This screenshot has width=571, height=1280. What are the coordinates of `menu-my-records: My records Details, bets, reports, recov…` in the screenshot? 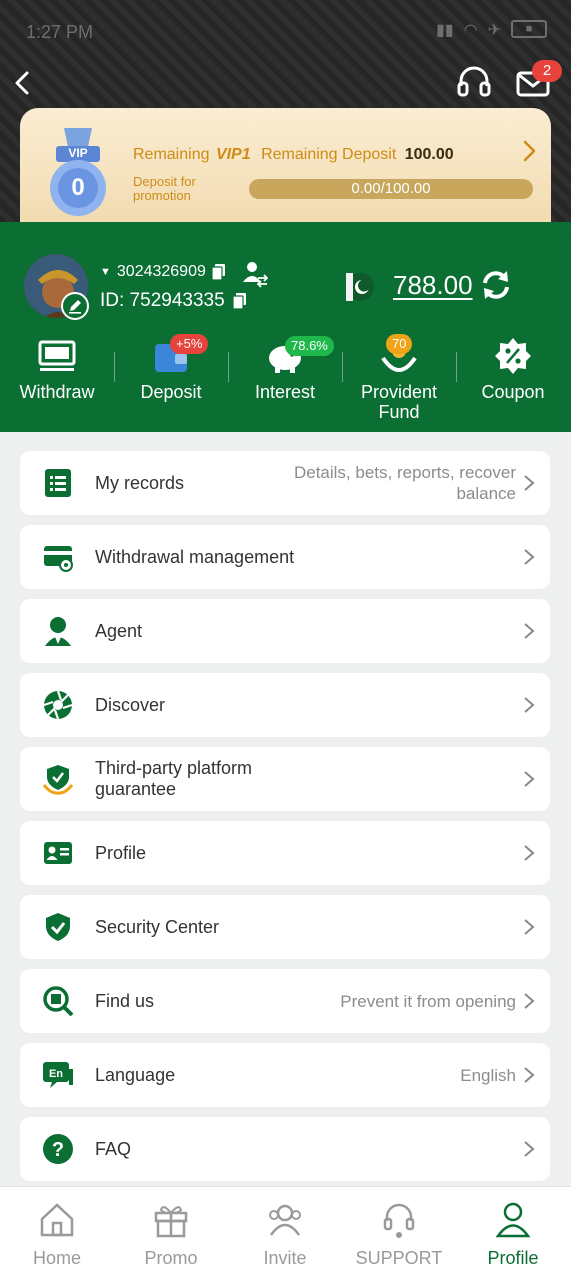 It's located at (285, 483).